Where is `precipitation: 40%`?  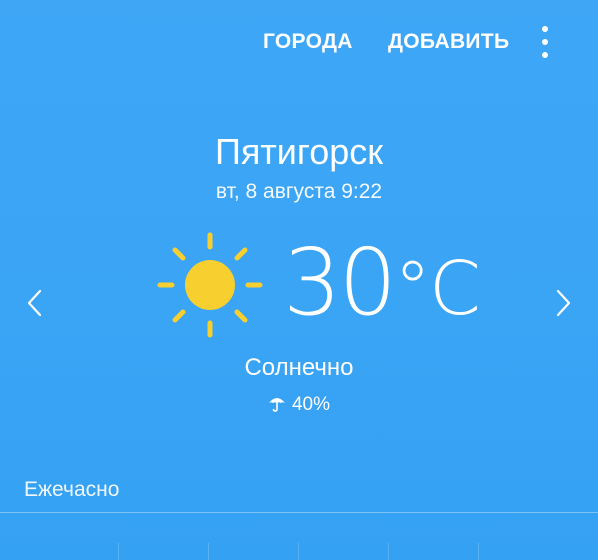
precipitation: 40% is located at coordinates (299, 405).